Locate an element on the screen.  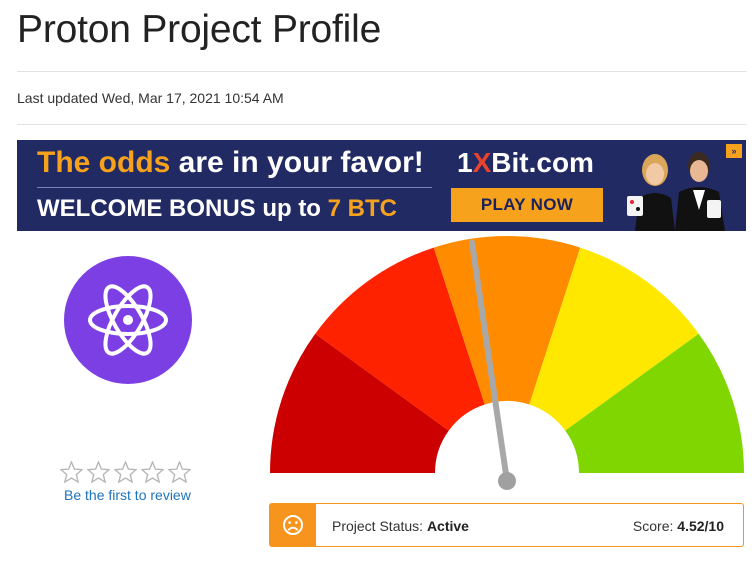
gauge-needle-hub is located at coordinates (507, 481).